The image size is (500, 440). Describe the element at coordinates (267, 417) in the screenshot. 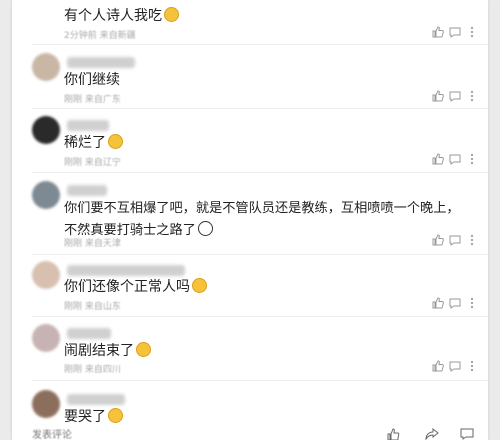

I see `comment-text: 要哭了` at that location.